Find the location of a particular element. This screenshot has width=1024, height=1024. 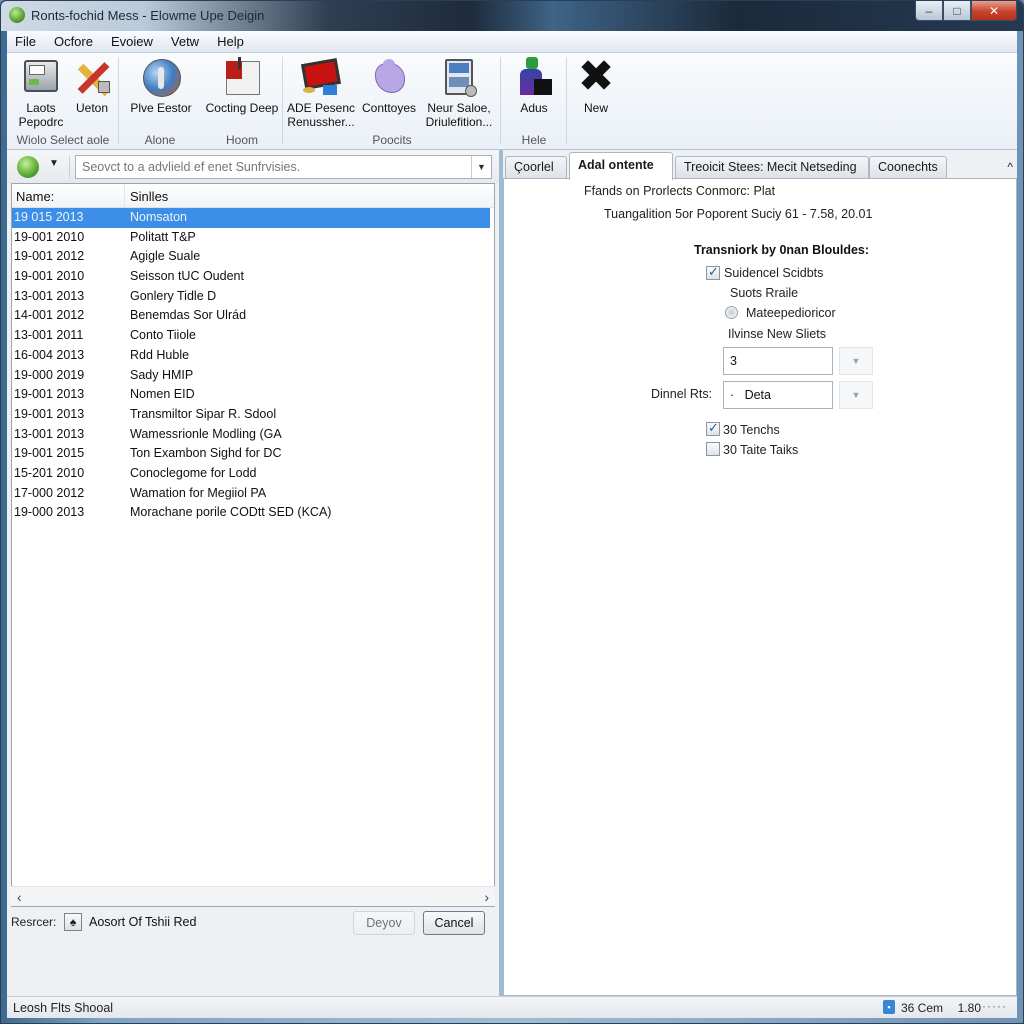

list-item-date: 13-001 2011 is located at coordinates (49, 335).